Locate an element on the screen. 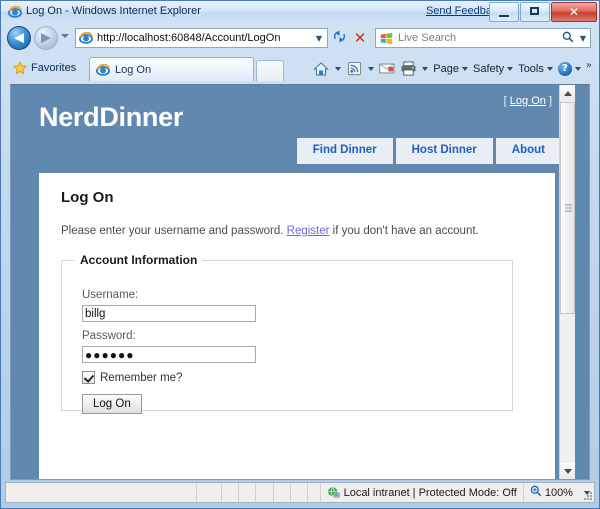 The width and height of the screenshot is (600, 509). tab-title: Log On is located at coordinates (133, 69).